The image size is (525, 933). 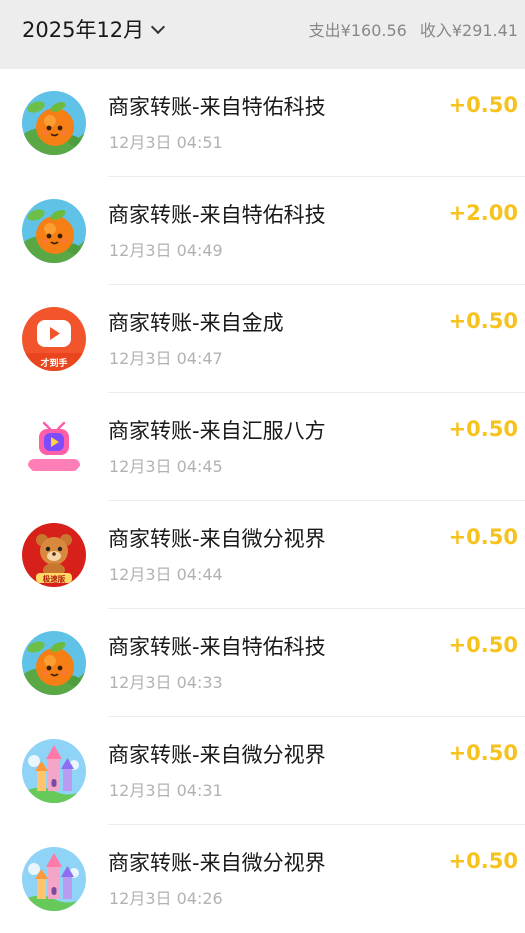 What do you see at coordinates (166, 790) in the screenshot?
I see `transaction-time: 12月3日 04:31` at bounding box center [166, 790].